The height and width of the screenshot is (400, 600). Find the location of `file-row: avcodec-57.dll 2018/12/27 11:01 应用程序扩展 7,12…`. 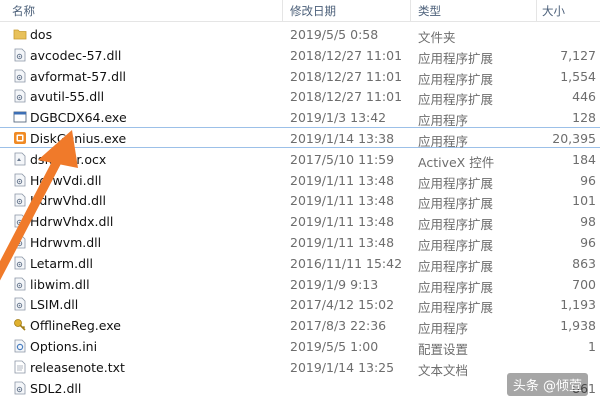

file-row: avcodec-57.dll 2018/12/27 11:01 应用程序扩展 7,12… is located at coordinates (300, 55).